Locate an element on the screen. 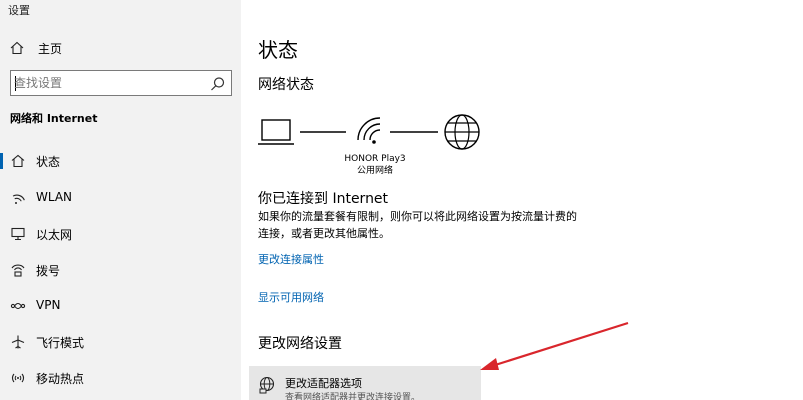 The height and width of the screenshot is (400, 803). search-box is located at coordinates (121, 83).